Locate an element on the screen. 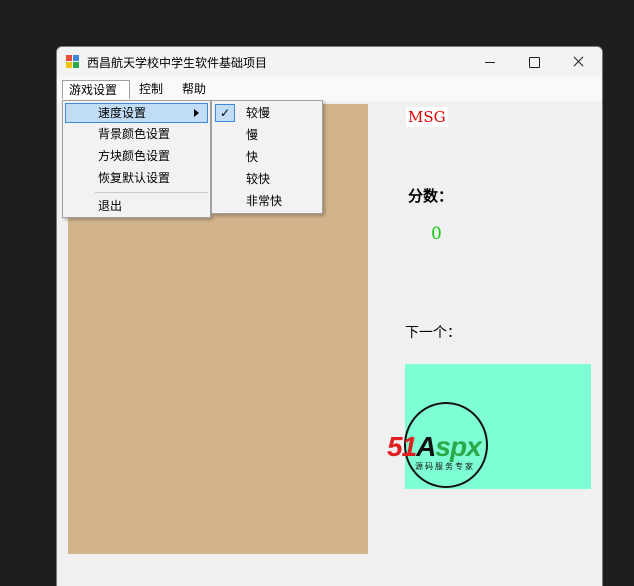 The width and height of the screenshot is (634, 586). menu-item-background-color: 背景颜色设置 is located at coordinates (136, 134).